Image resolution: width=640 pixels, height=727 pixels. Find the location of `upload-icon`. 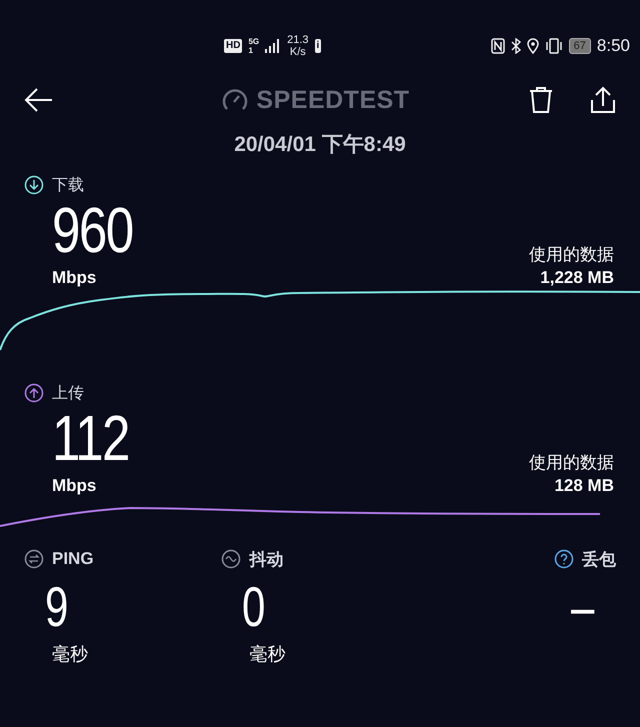

upload-icon is located at coordinates (34, 393).